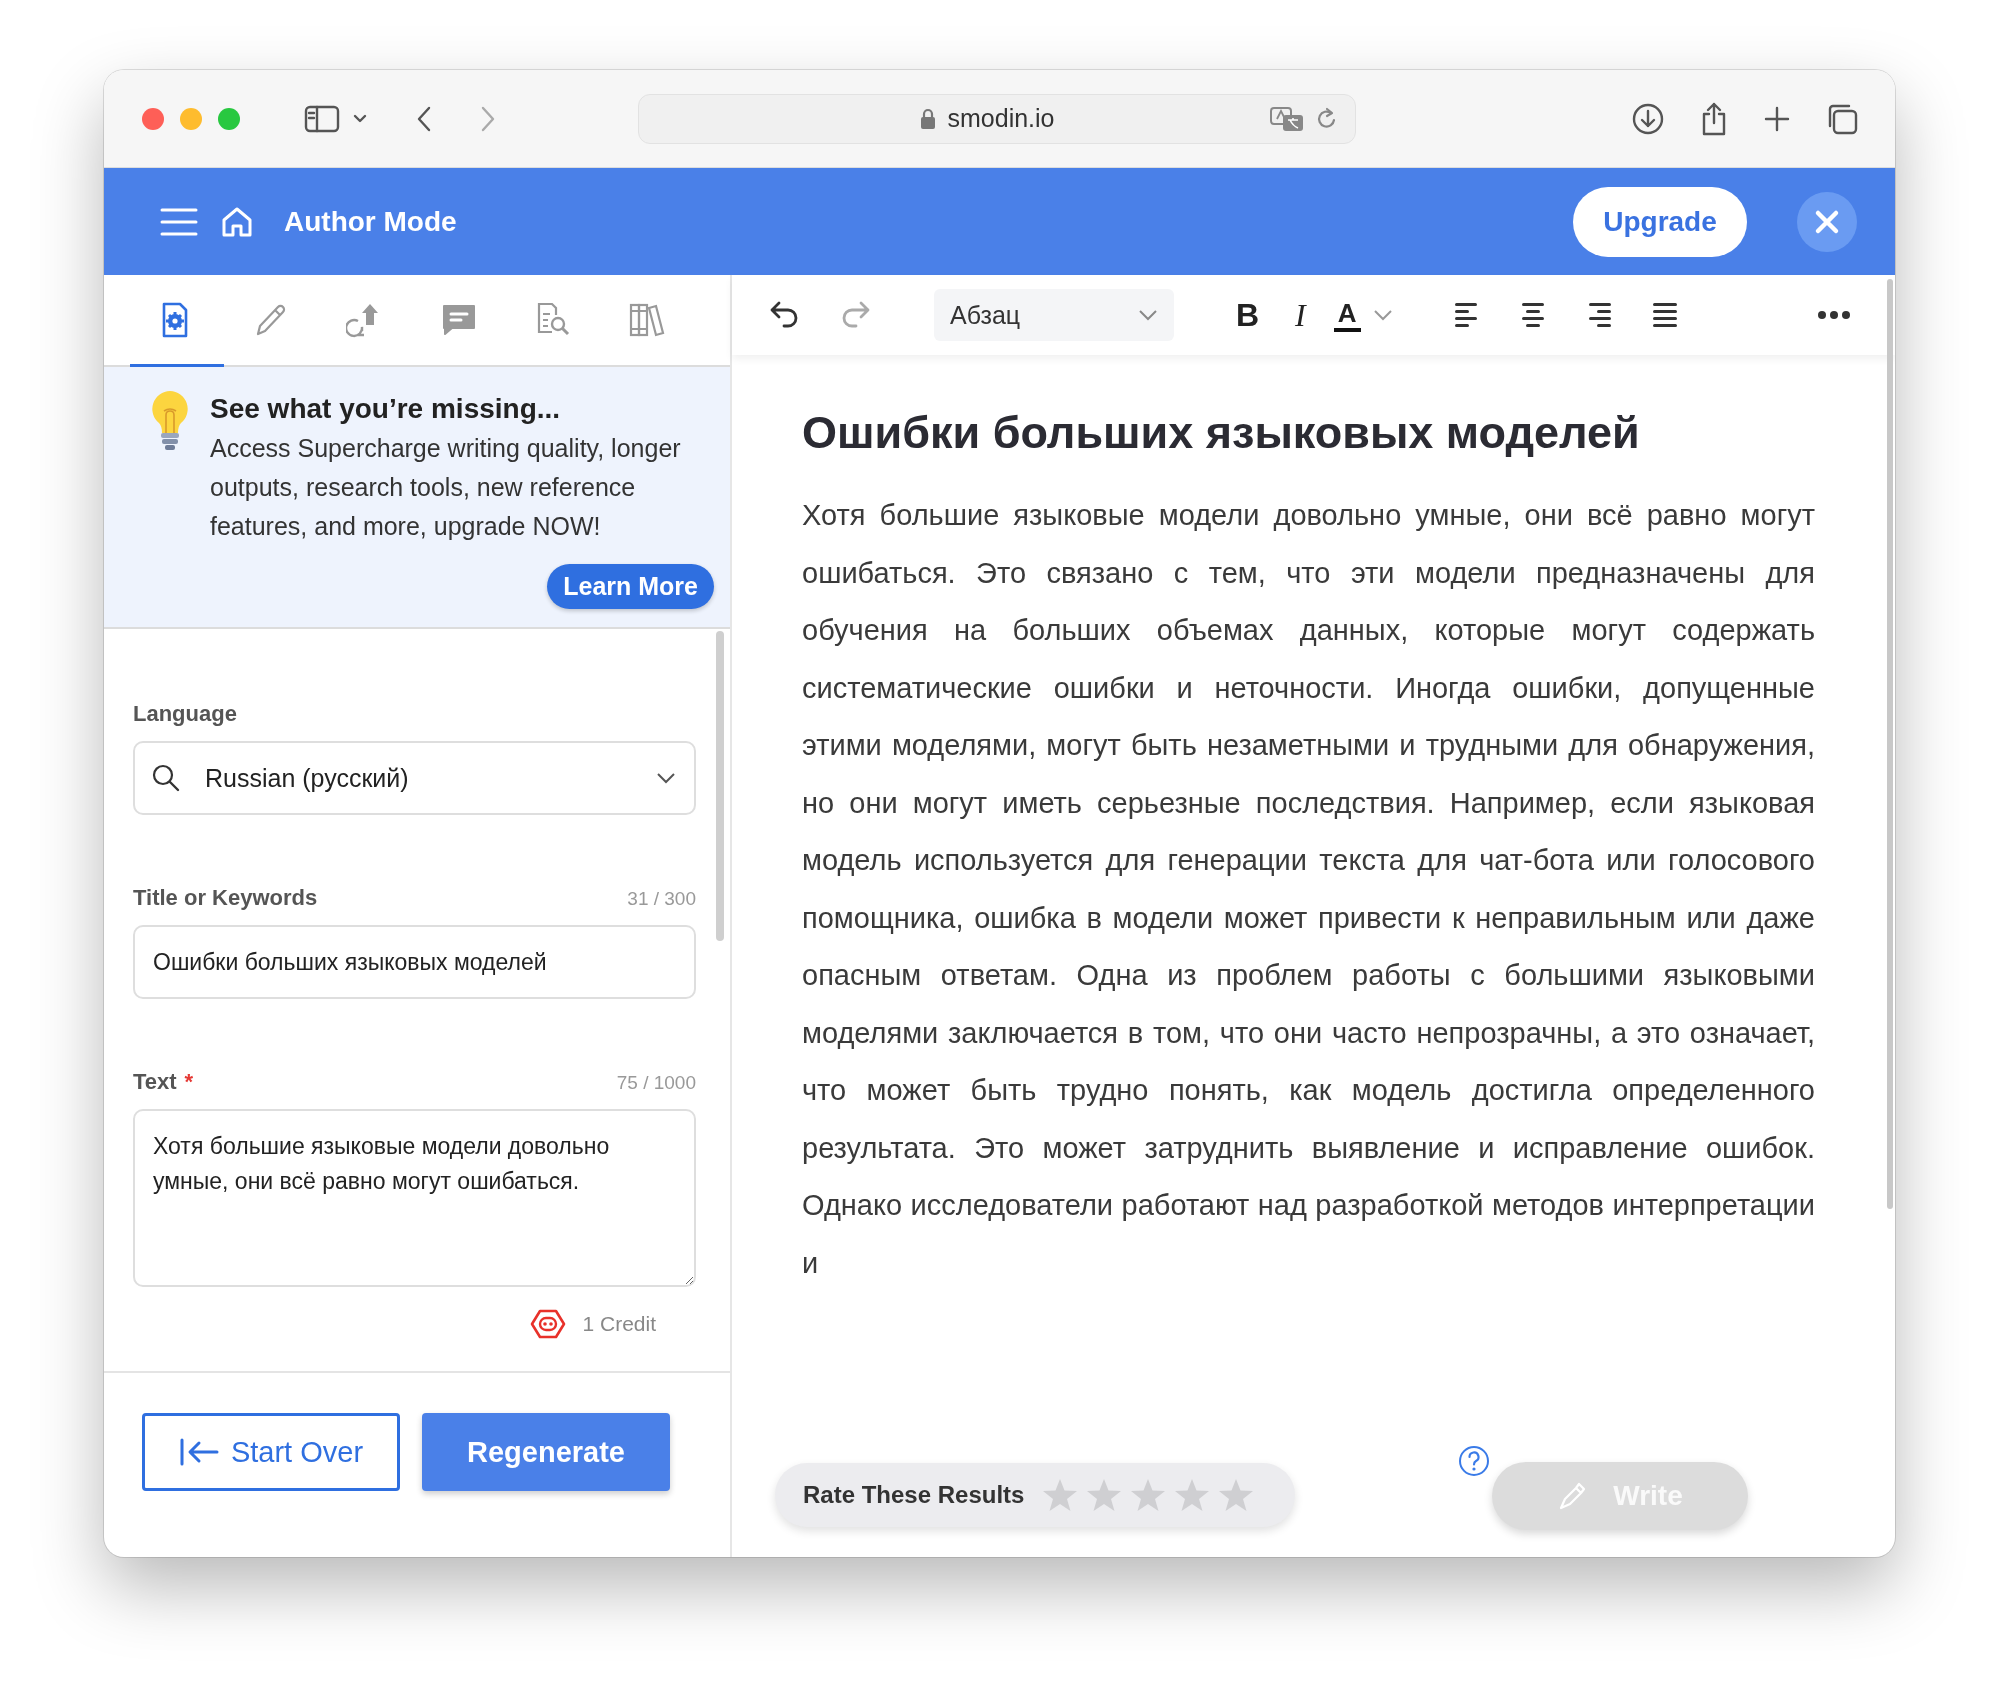 This screenshot has height=1696, width=1999. What do you see at coordinates (1221, 433) in the screenshot?
I see `document-heading: Ошибки больших языковых моделей` at bounding box center [1221, 433].